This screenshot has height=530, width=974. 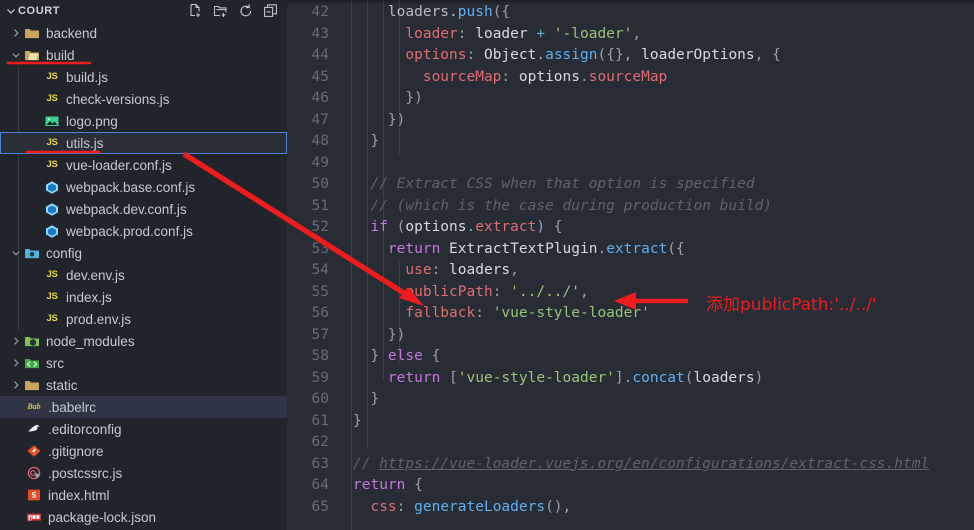 I want to click on tree-item-node-modules: node_modules, so click(x=143, y=341).